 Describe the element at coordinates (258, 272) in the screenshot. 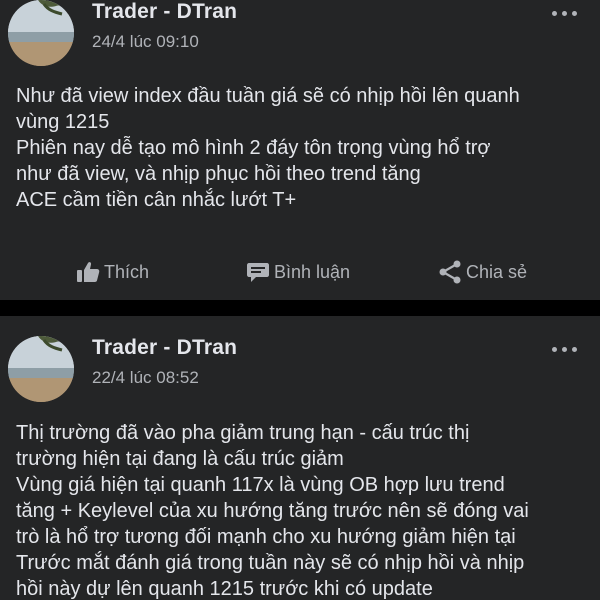

I see `comment-icon` at that location.